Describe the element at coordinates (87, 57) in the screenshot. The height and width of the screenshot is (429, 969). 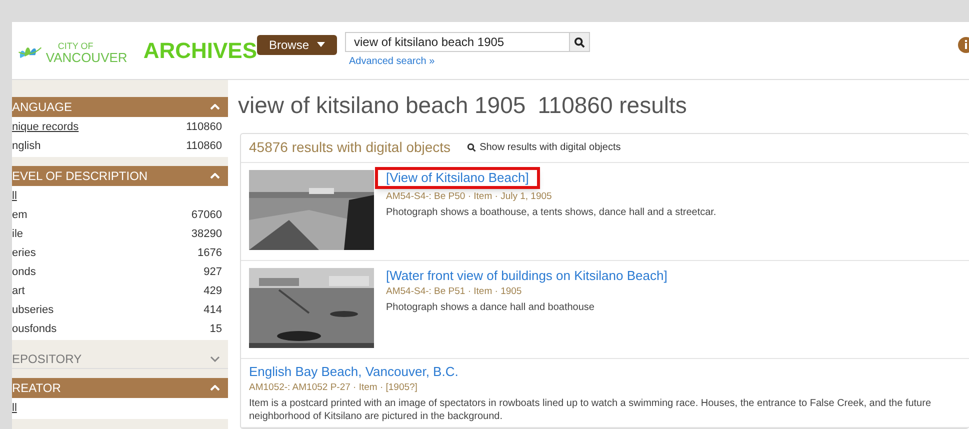
I see `logo-text: VANCOUVER` at that location.